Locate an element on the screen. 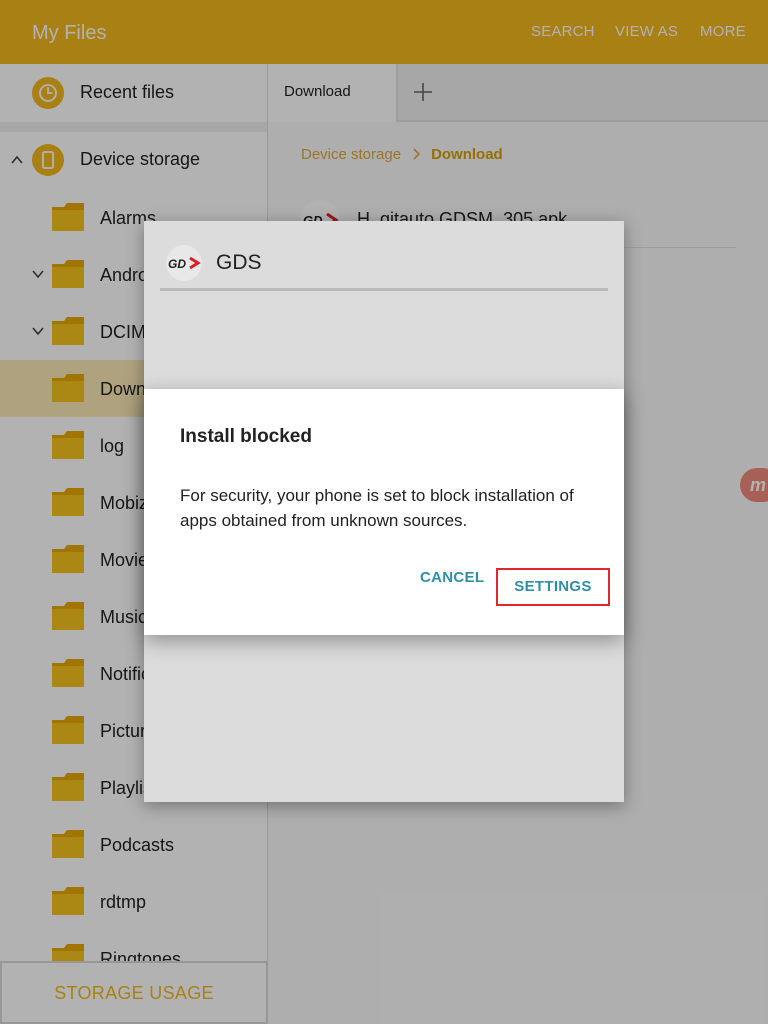  app-name: GDS is located at coordinates (239, 262).